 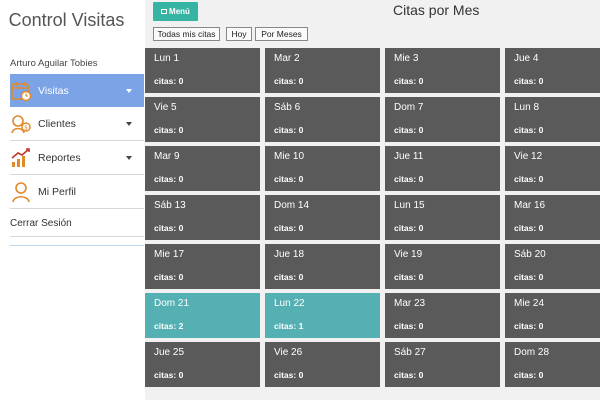 I want to click on day-label: Mie 3, so click(x=406, y=58).